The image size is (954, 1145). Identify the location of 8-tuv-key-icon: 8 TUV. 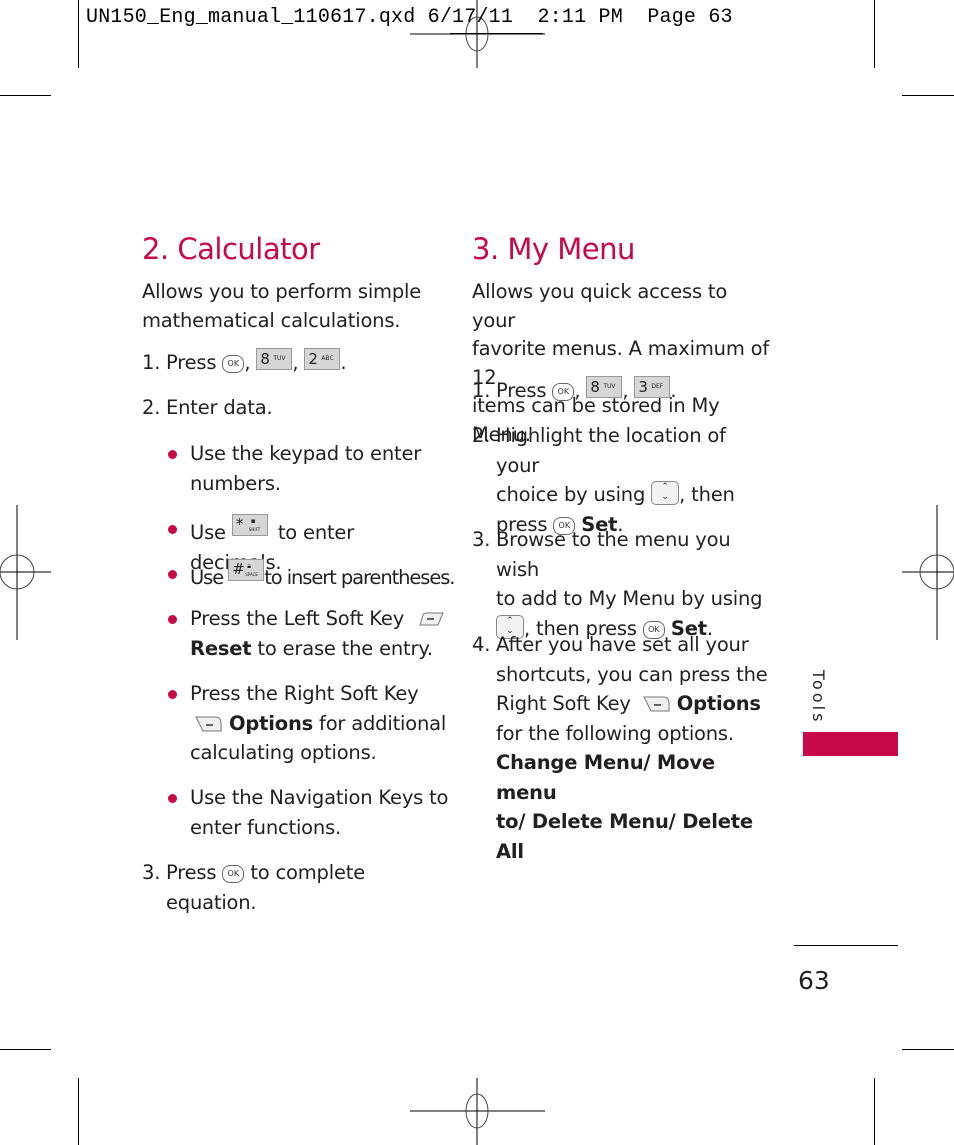
(604, 387).